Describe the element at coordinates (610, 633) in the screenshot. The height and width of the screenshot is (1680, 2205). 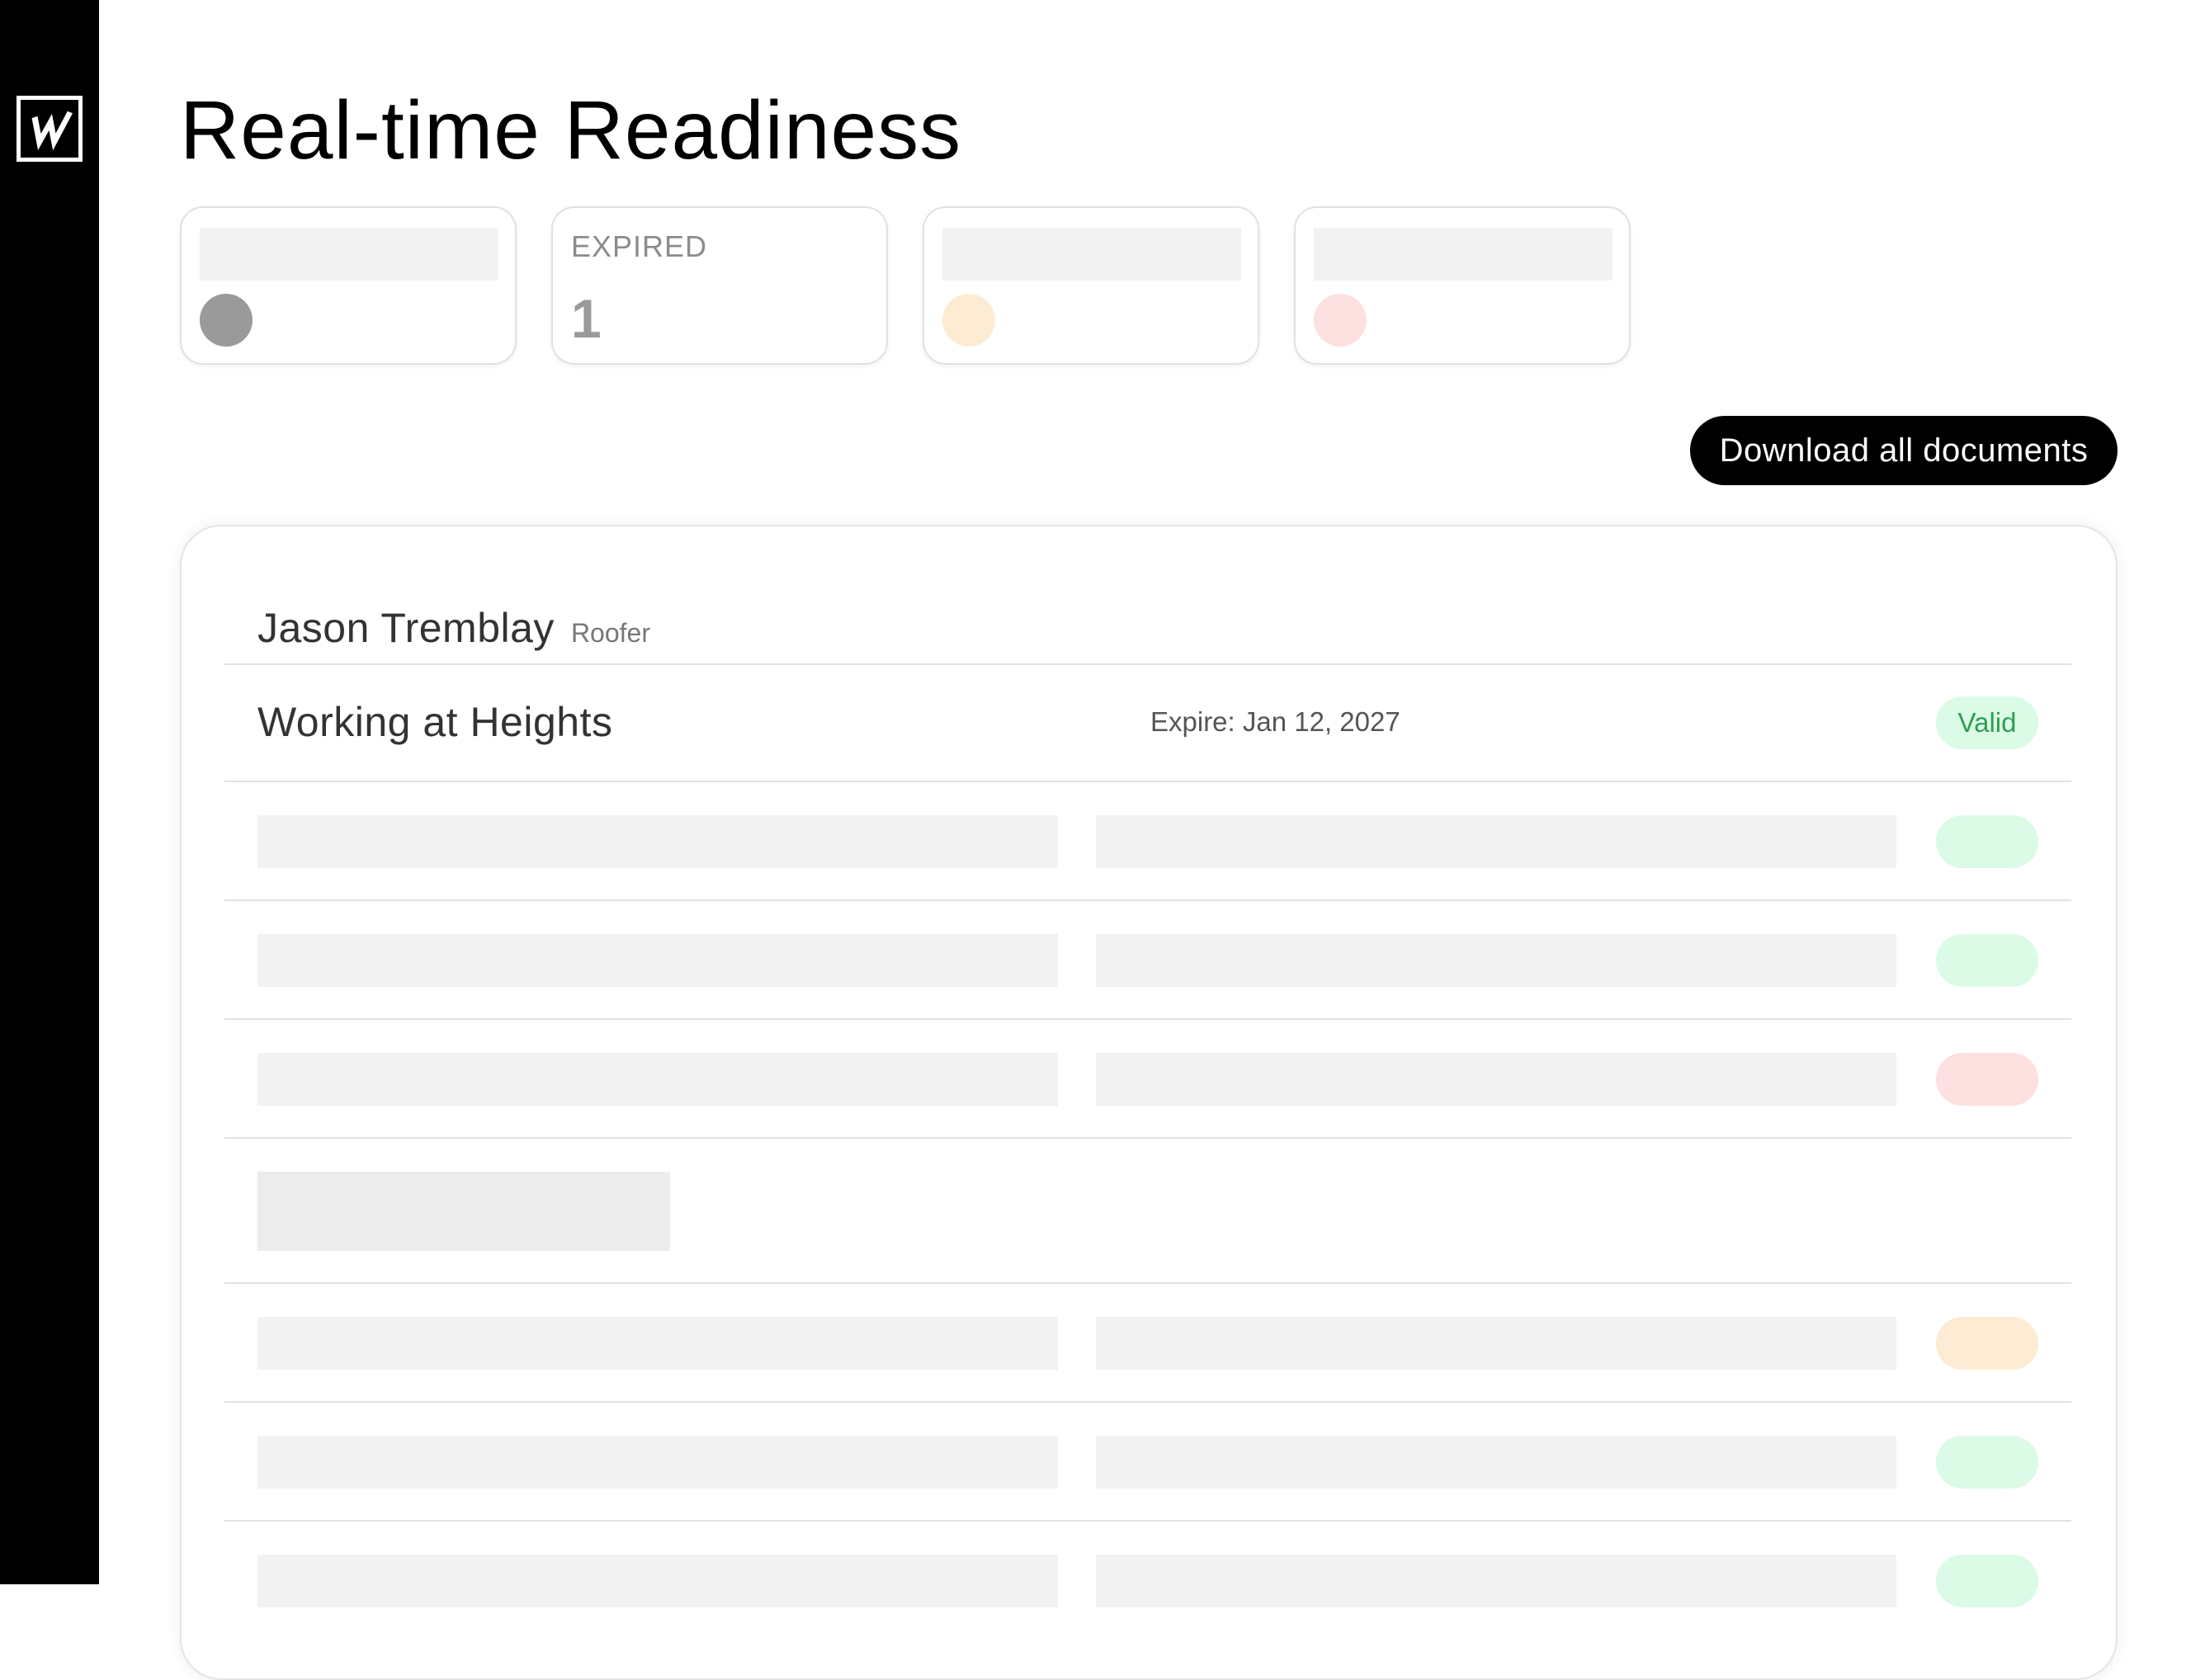
I see `worker-role: Roofer` at that location.